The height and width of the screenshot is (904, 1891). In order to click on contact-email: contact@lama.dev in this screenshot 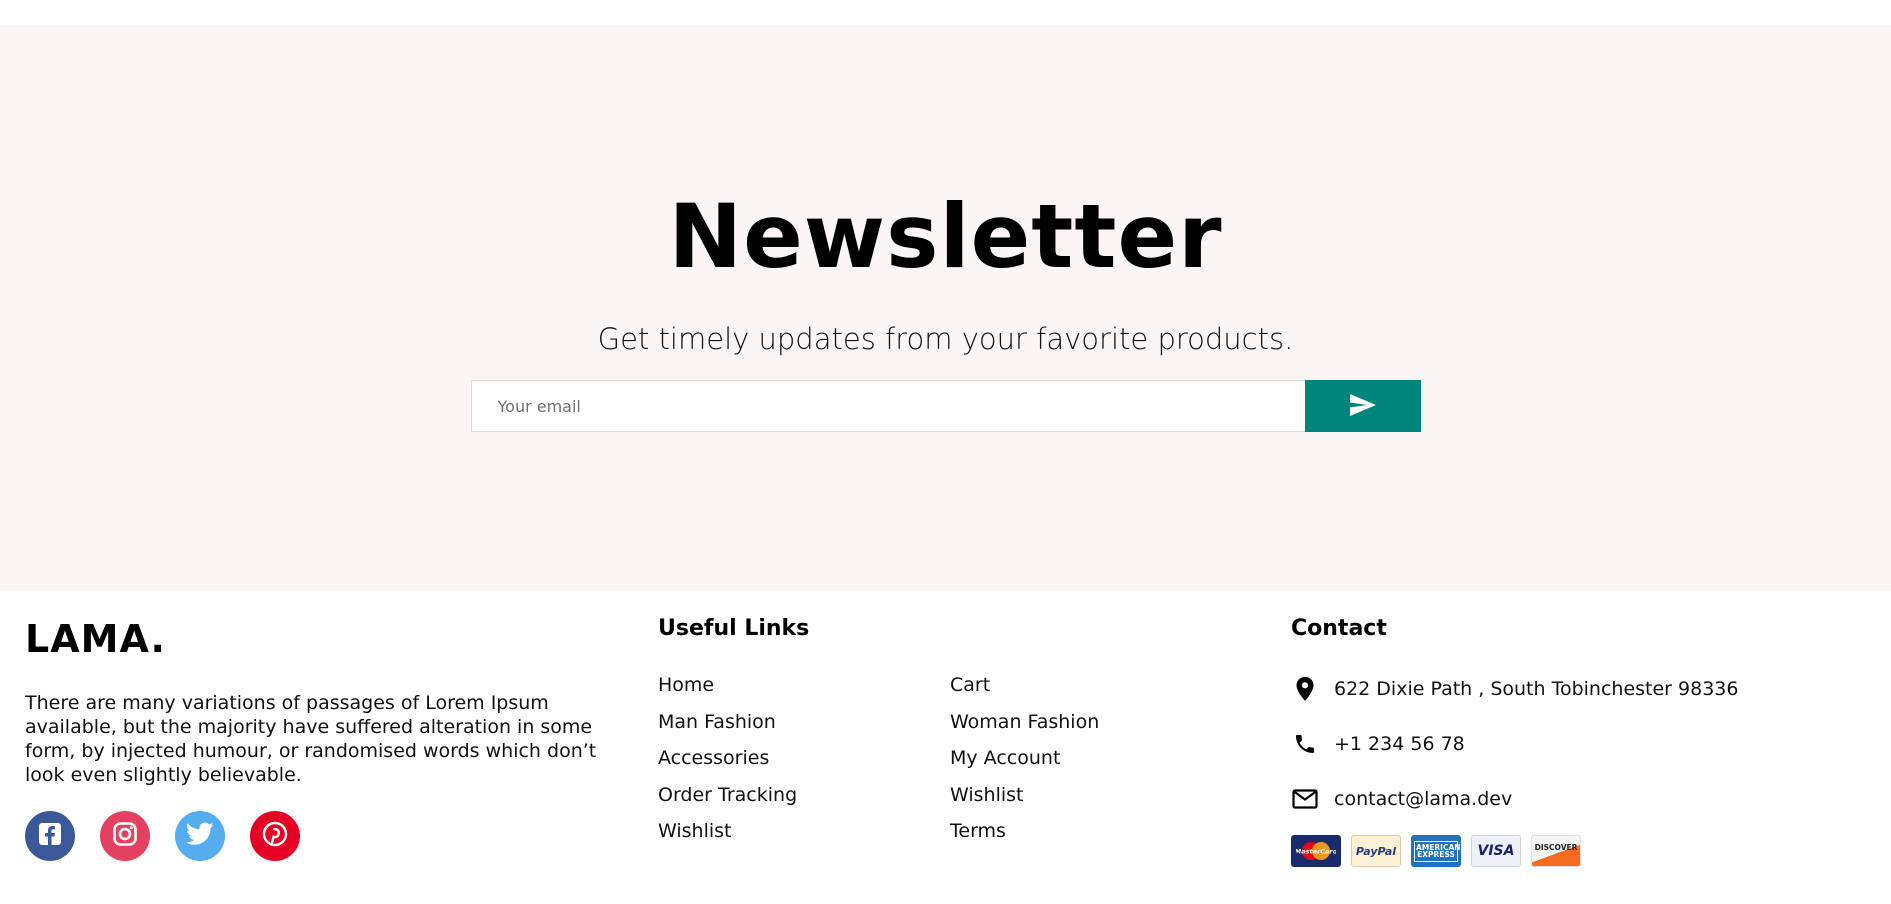, I will do `click(1581, 799)`.